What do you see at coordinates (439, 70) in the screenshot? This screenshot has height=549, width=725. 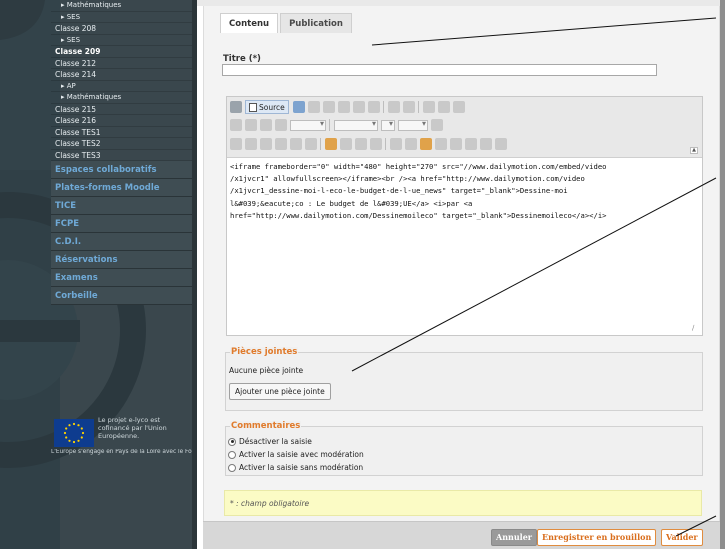 I see `title-input` at bounding box center [439, 70].